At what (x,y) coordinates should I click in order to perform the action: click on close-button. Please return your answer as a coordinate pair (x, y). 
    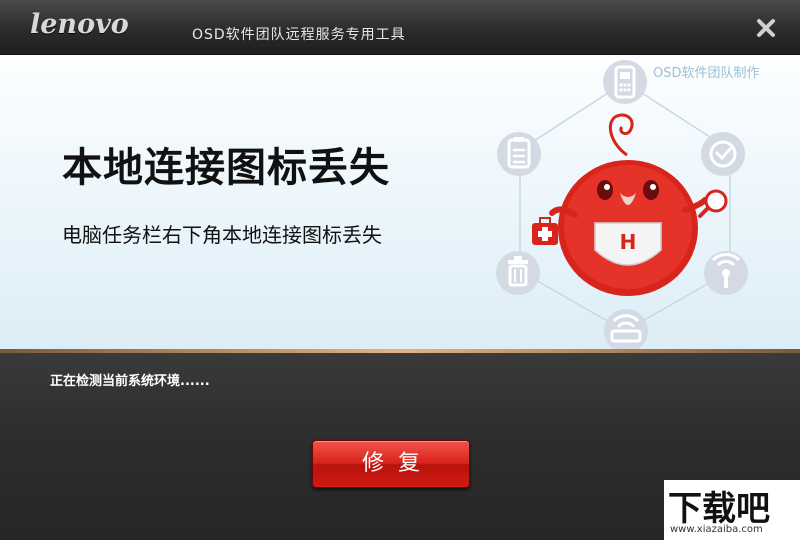
    Looking at the image, I should click on (766, 28).